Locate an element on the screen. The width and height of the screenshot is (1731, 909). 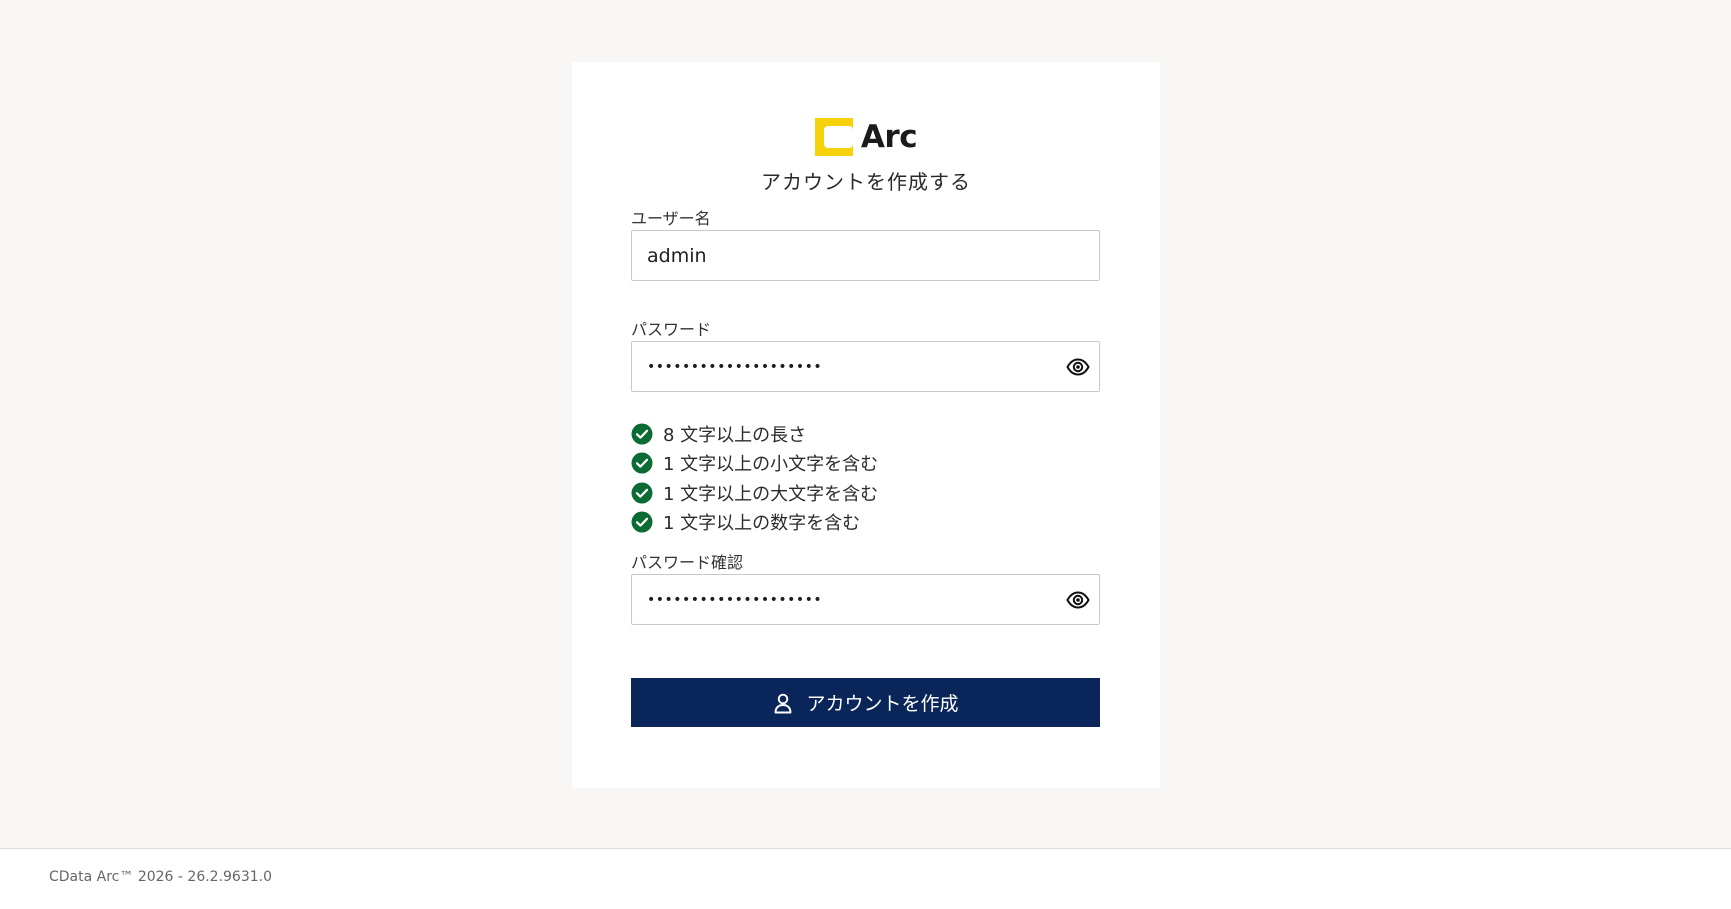
create-account-button-label: アカウントを作成 is located at coordinates (882, 704).